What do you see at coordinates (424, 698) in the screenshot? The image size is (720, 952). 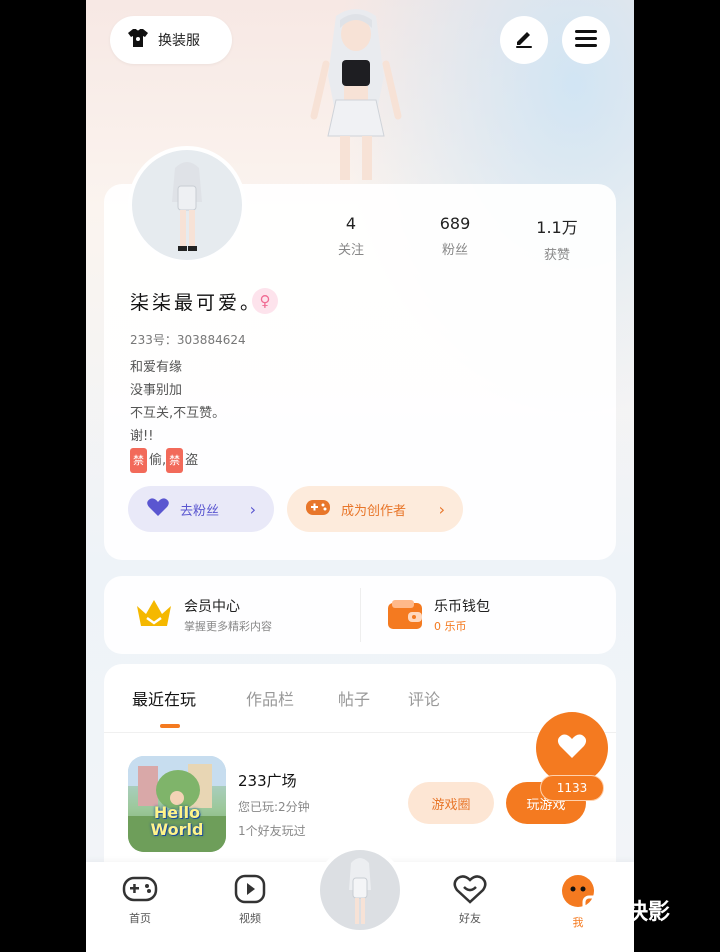 I see `tab-comments: 评论` at bounding box center [424, 698].